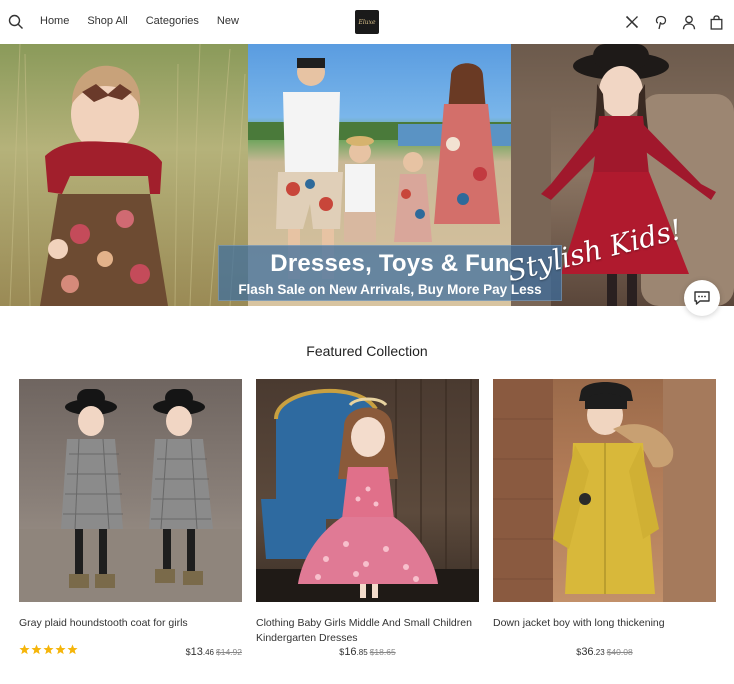 This screenshot has height=684, width=734. Describe the element at coordinates (130, 652) in the screenshot. I see `product-price: $13.46 $14.92` at that location.